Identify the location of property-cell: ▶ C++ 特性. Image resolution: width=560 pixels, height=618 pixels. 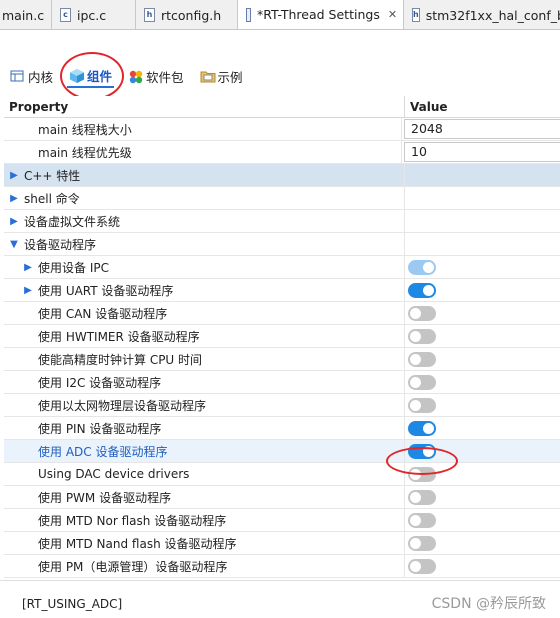
(204, 175).